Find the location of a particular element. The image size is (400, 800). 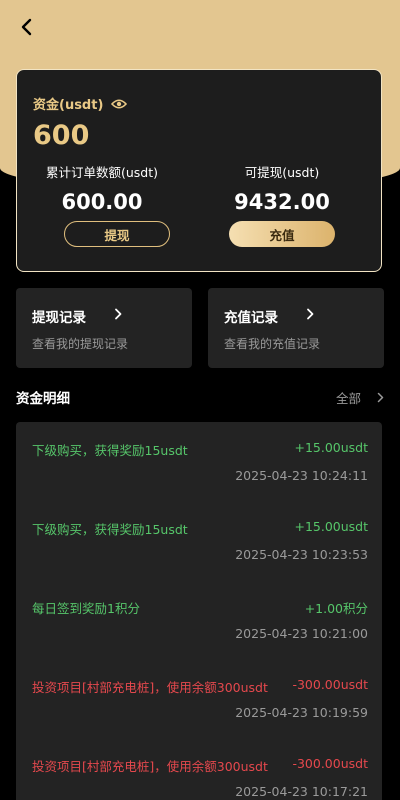

withdrawable-value: 9432.00 is located at coordinates (282, 202).